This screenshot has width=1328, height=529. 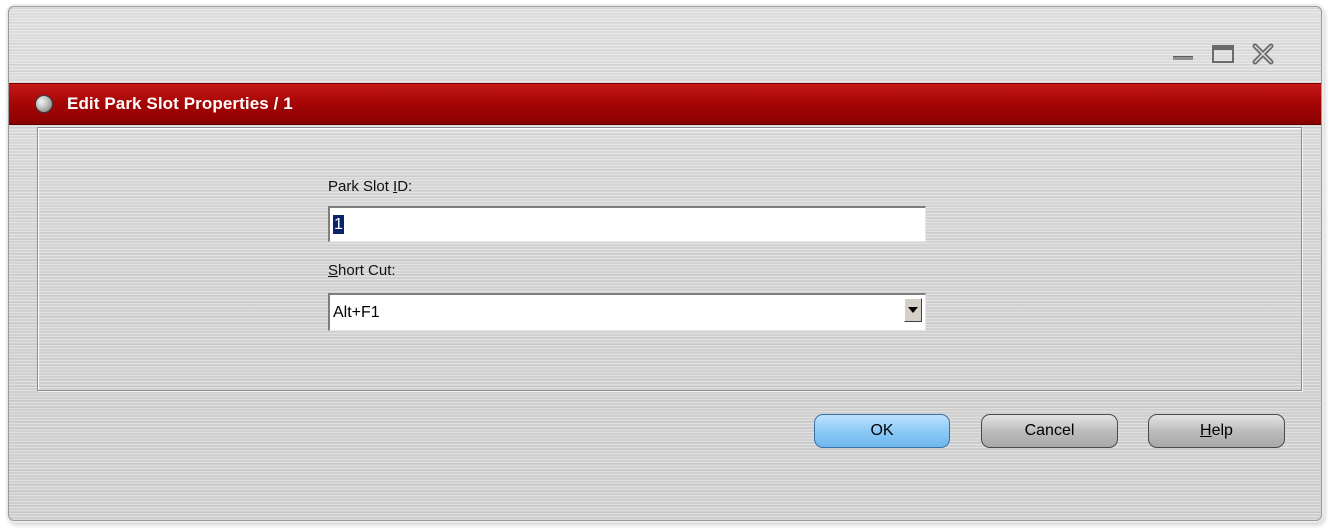 What do you see at coordinates (1183, 58) in the screenshot?
I see `minimize-icon` at bounding box center [1183, 58].